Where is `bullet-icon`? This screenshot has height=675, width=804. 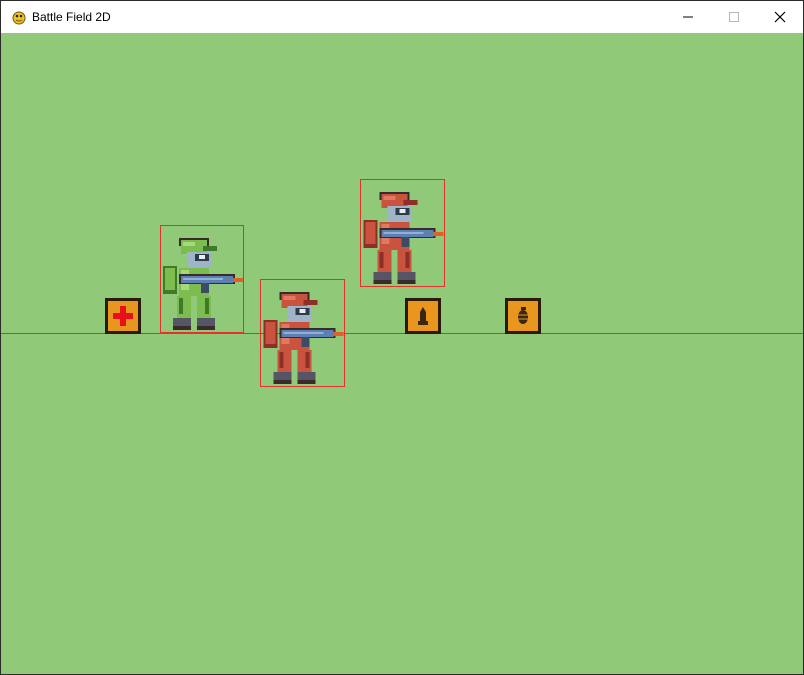
bullet-icon is located at coordinates (423, 316).